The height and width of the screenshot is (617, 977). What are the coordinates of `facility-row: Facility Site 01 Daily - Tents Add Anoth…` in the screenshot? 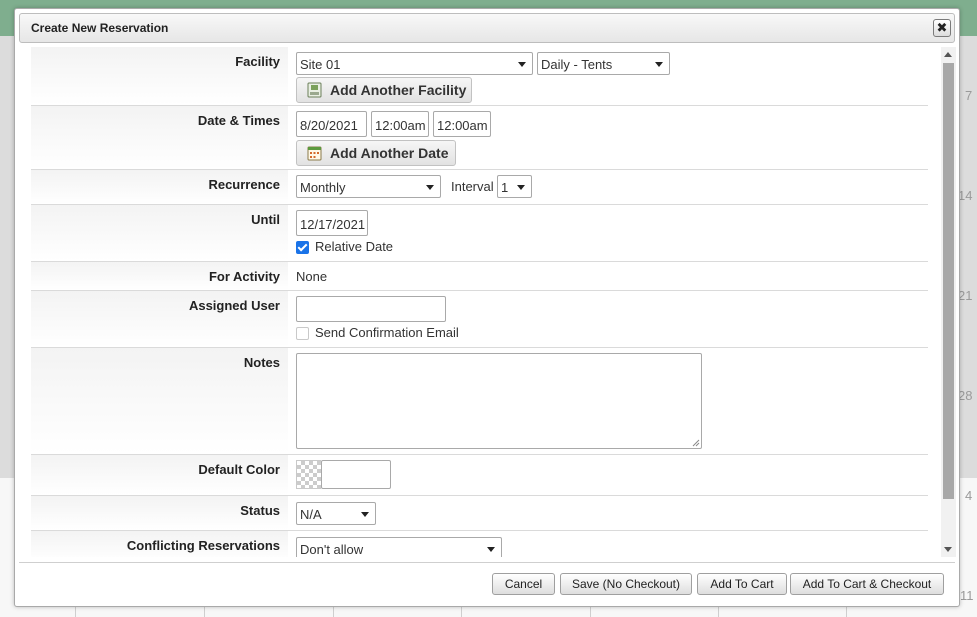 It's located at (479, 76).